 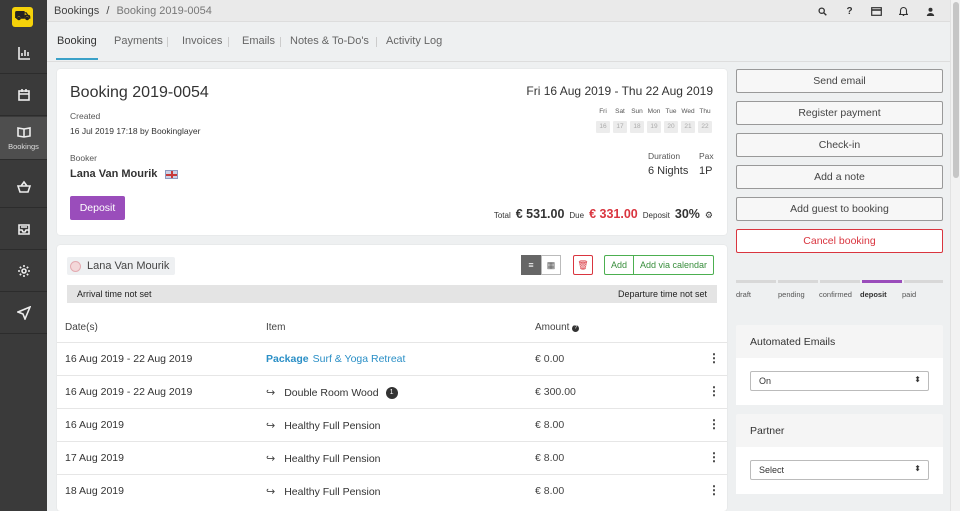 I want to click on tab-notes: Notes & To-Do's, so click(x=329, y=41).